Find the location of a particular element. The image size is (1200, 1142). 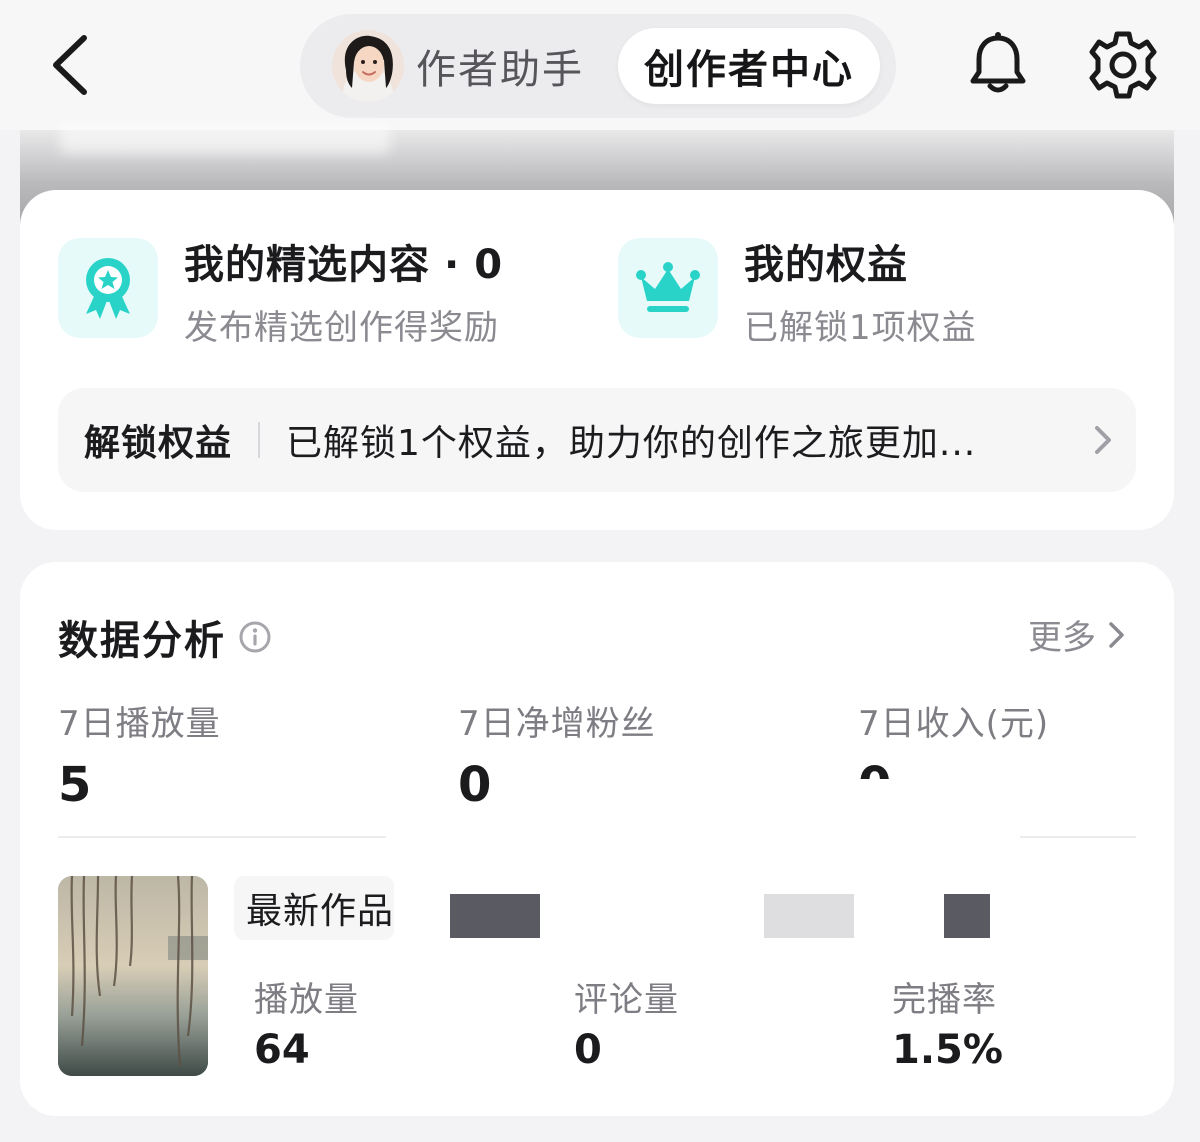

featured-title-text: 我的精选内容 is located at coordinates (307, 264).